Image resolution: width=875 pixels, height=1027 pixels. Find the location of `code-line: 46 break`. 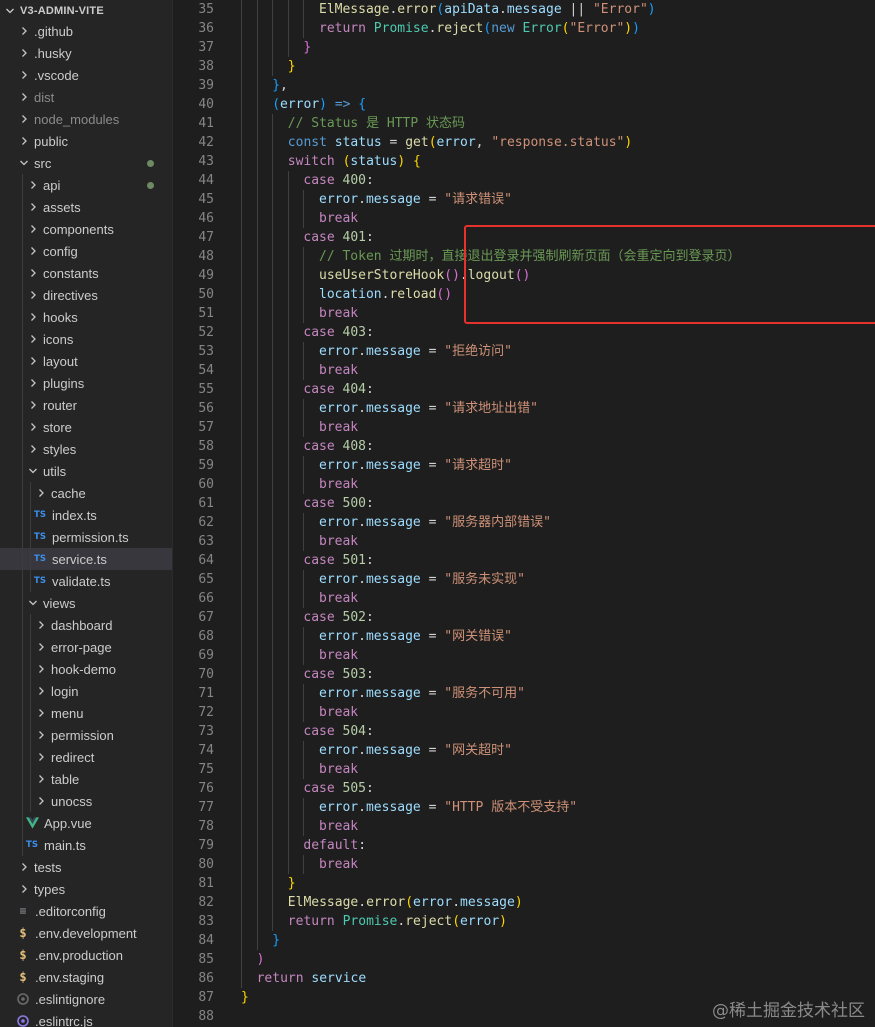

code-line: 46 break is located at coordinates (524, 218).